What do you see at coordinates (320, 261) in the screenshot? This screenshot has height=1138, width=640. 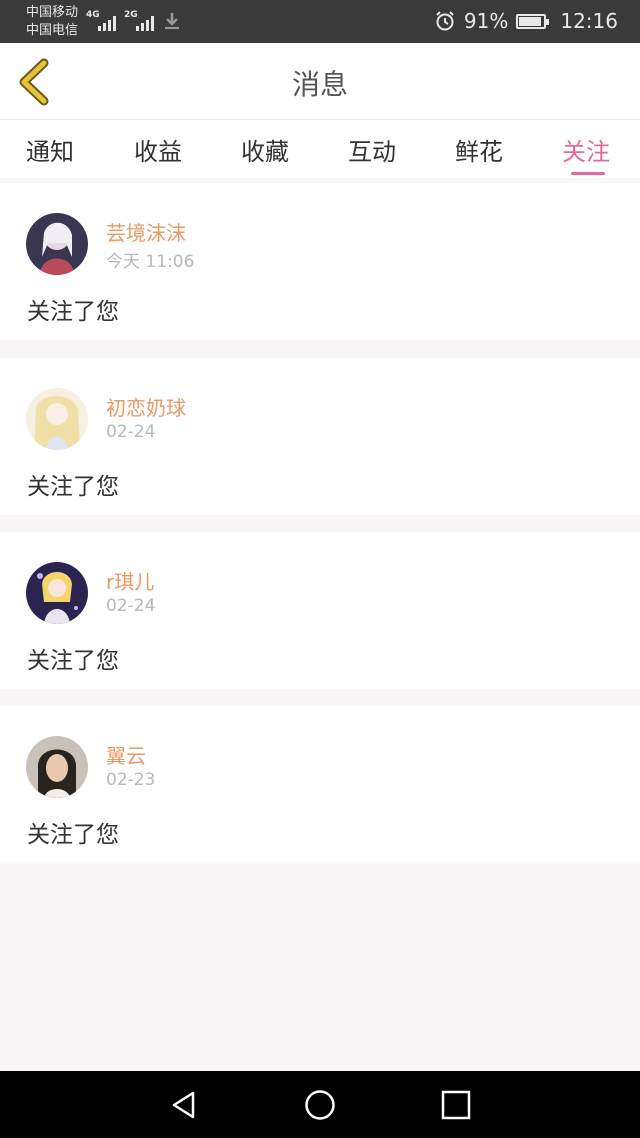 I see `list-item: 芸境沫沫 今天 11:06 关注了您` at bounding box center [320, 261].